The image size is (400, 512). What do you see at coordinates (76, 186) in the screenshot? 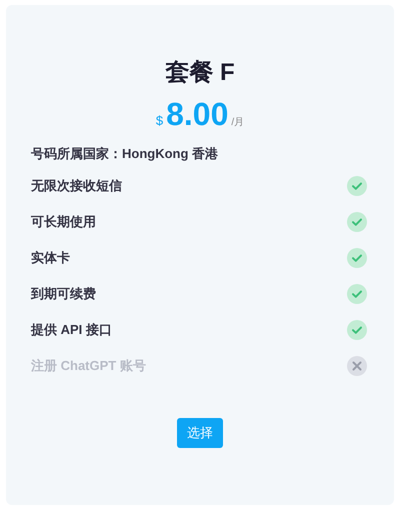
I see `feature-label: 无限次接收短信` at bounding box center [76, 186].